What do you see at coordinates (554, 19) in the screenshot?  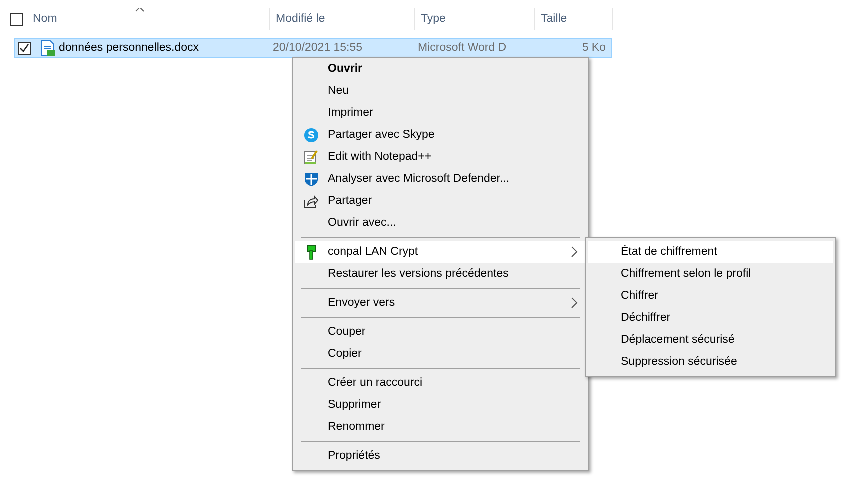 I see `column-header: Taille` at bounding box center [554, 19].